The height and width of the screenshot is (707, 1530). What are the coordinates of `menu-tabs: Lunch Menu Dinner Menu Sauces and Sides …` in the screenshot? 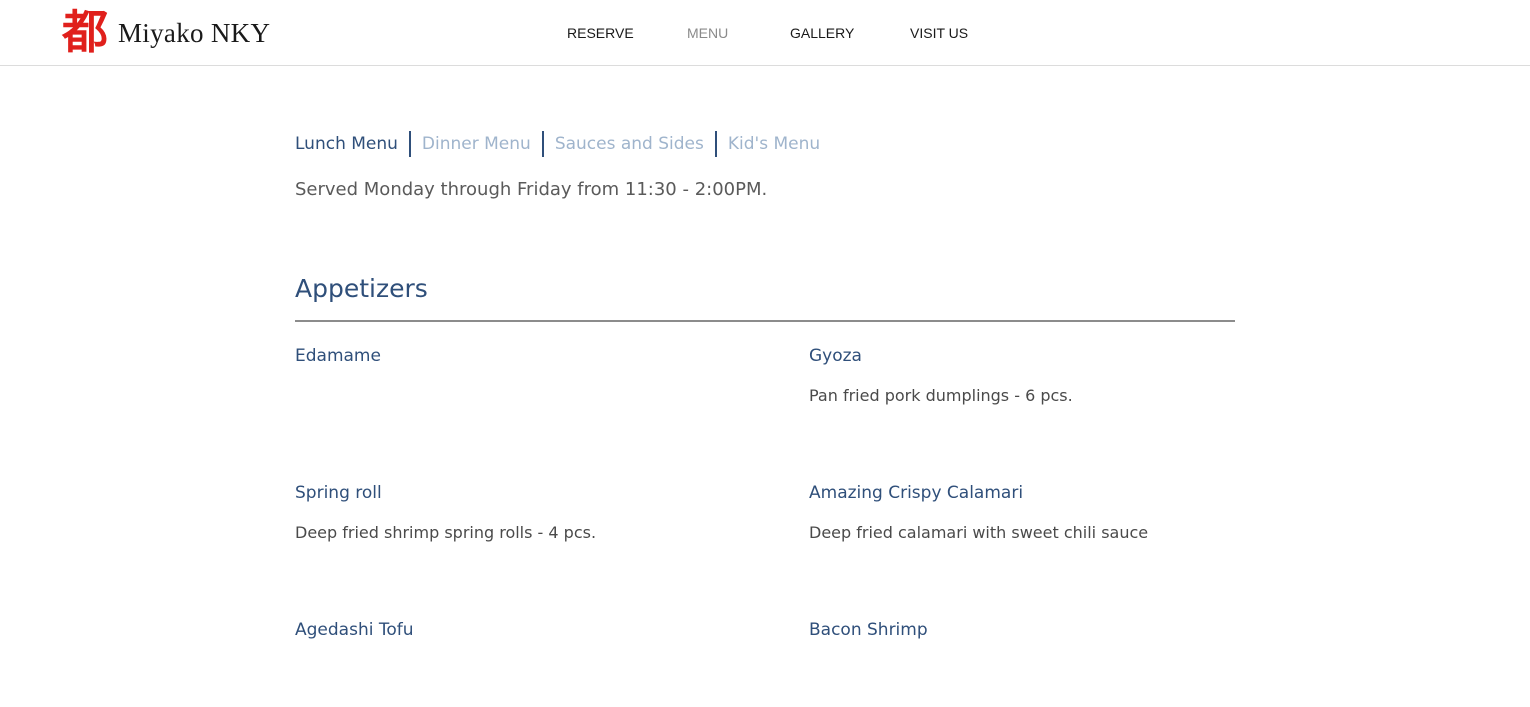 It's located at (557, 144).